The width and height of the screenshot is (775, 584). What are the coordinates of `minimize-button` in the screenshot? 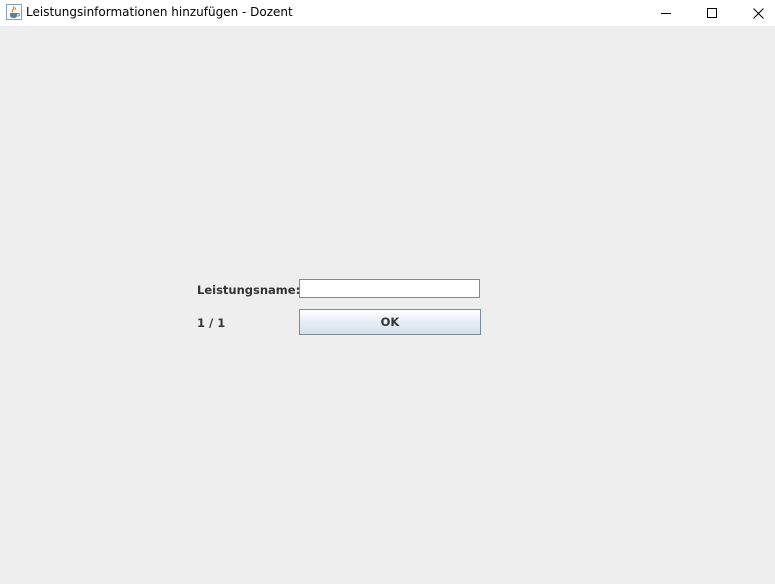 It's located at (666, 13).